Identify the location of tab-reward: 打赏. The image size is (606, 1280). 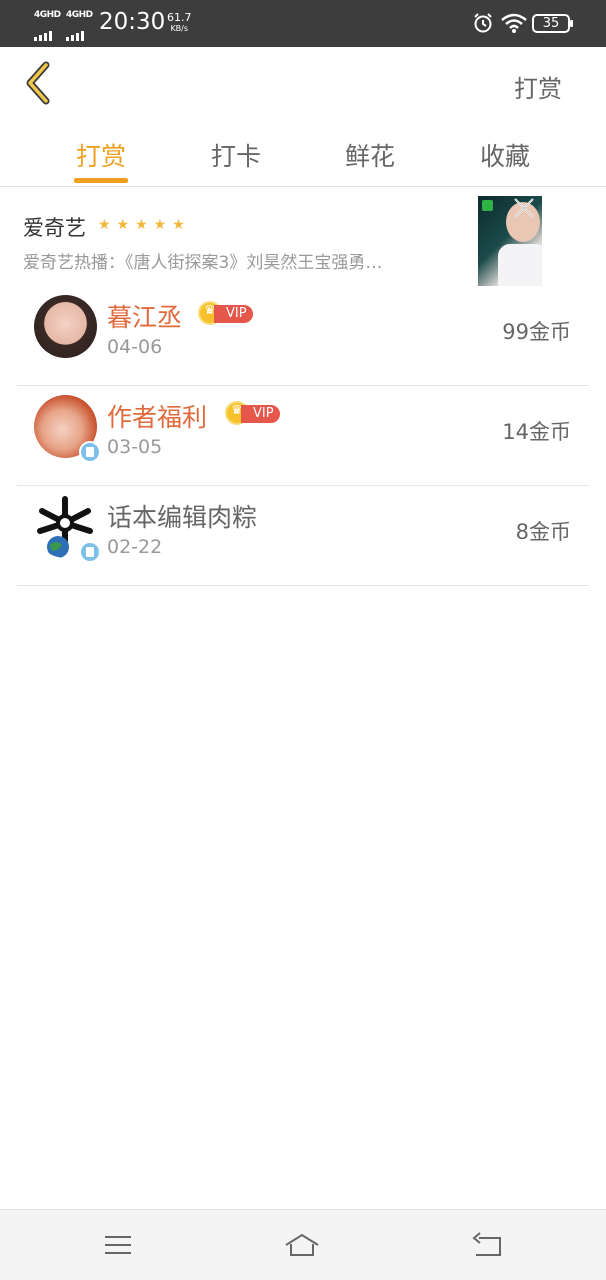
(101, 155).